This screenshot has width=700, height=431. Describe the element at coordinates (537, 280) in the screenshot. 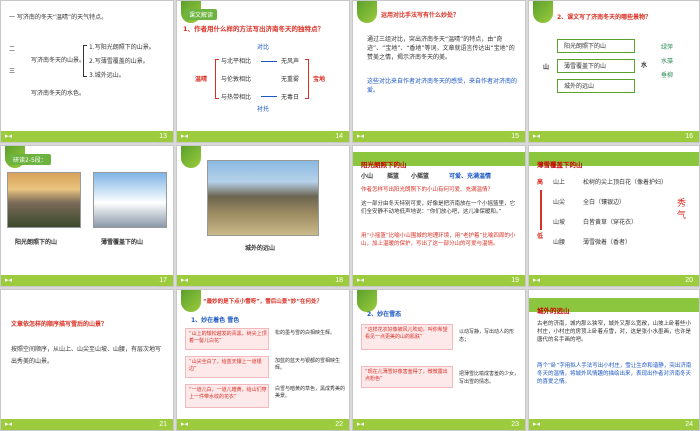

I see `s20-nav-icon: ▸◂` at that location.